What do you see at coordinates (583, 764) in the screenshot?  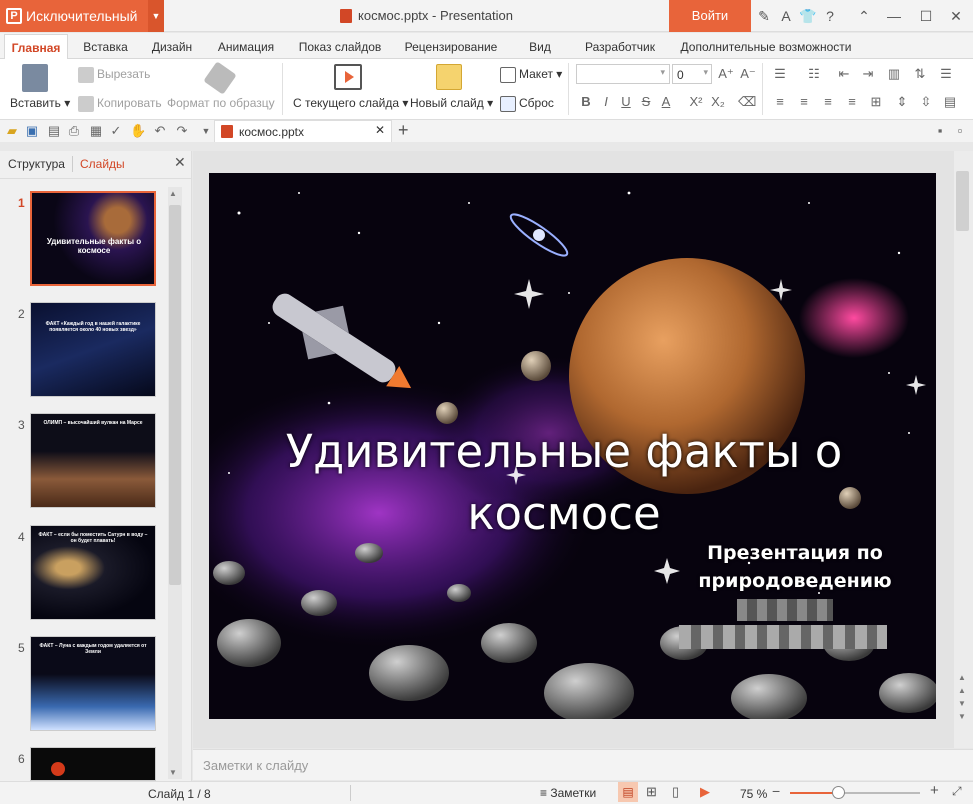 I see `notes-area: Заметки к слайду` at bounding box center [583, 764].